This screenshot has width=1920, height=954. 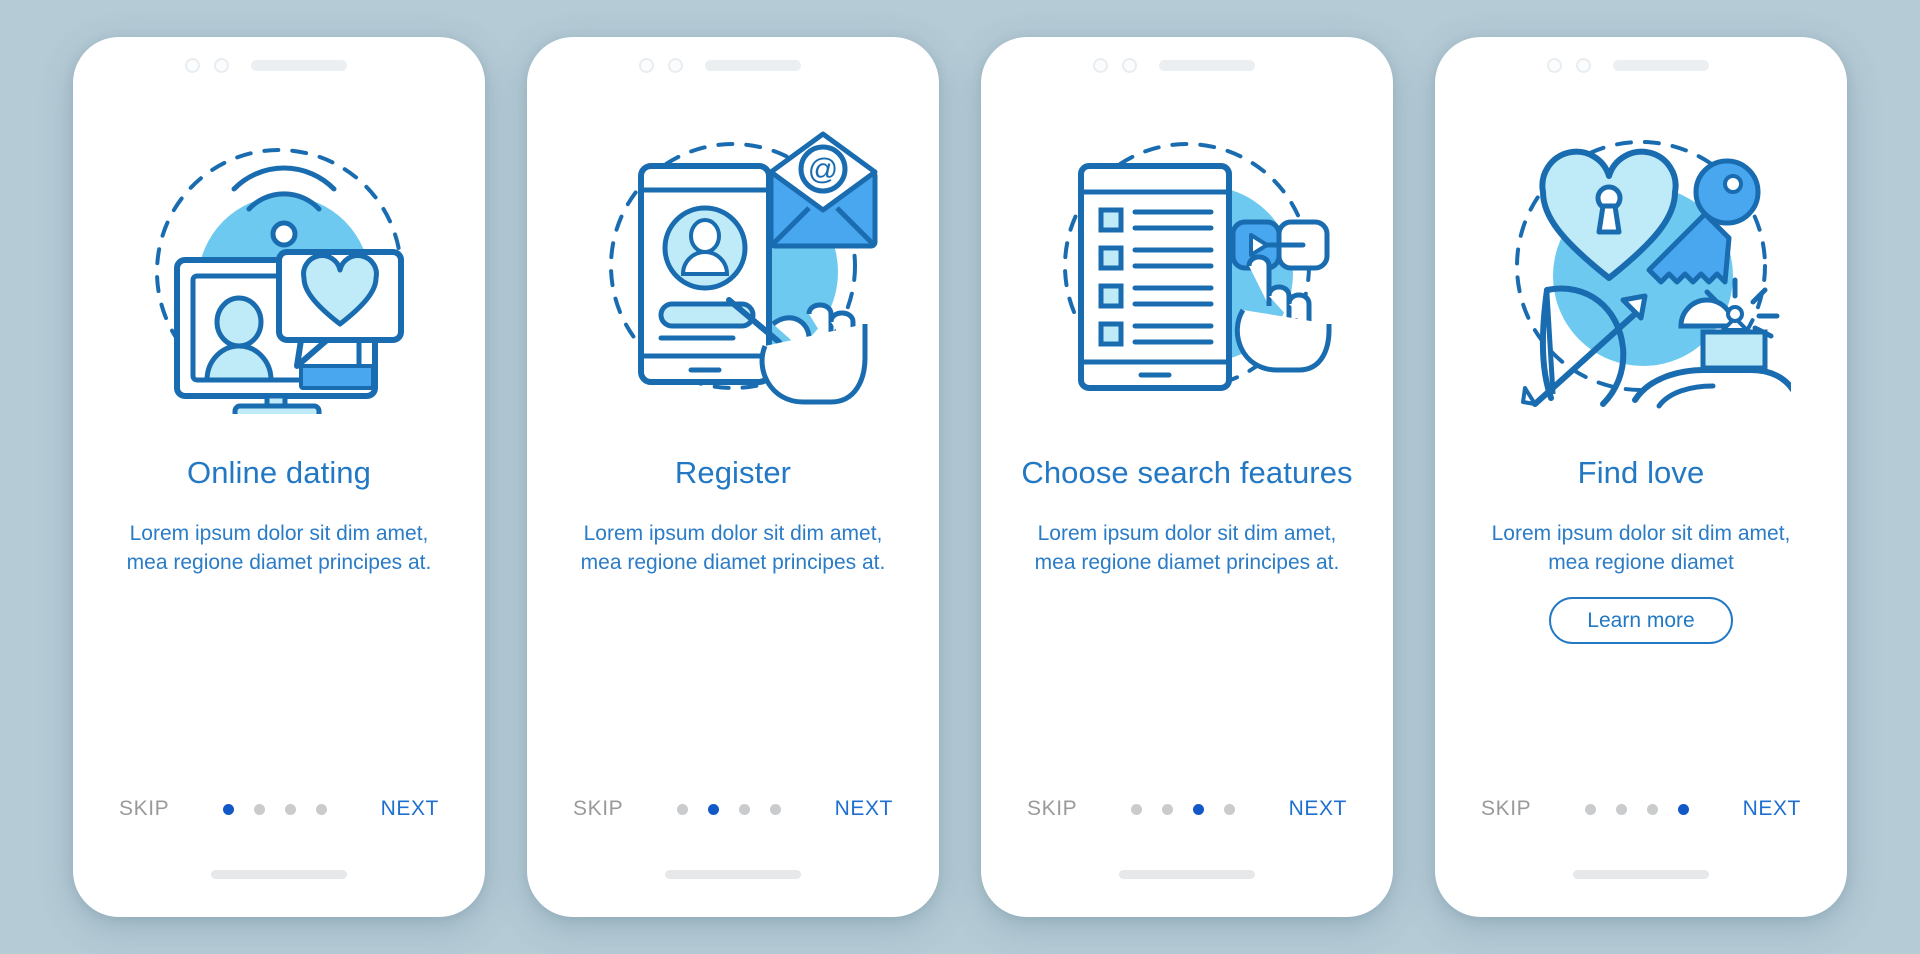 I want to click on screen-title: Online dating, so click(x=279, y=472).